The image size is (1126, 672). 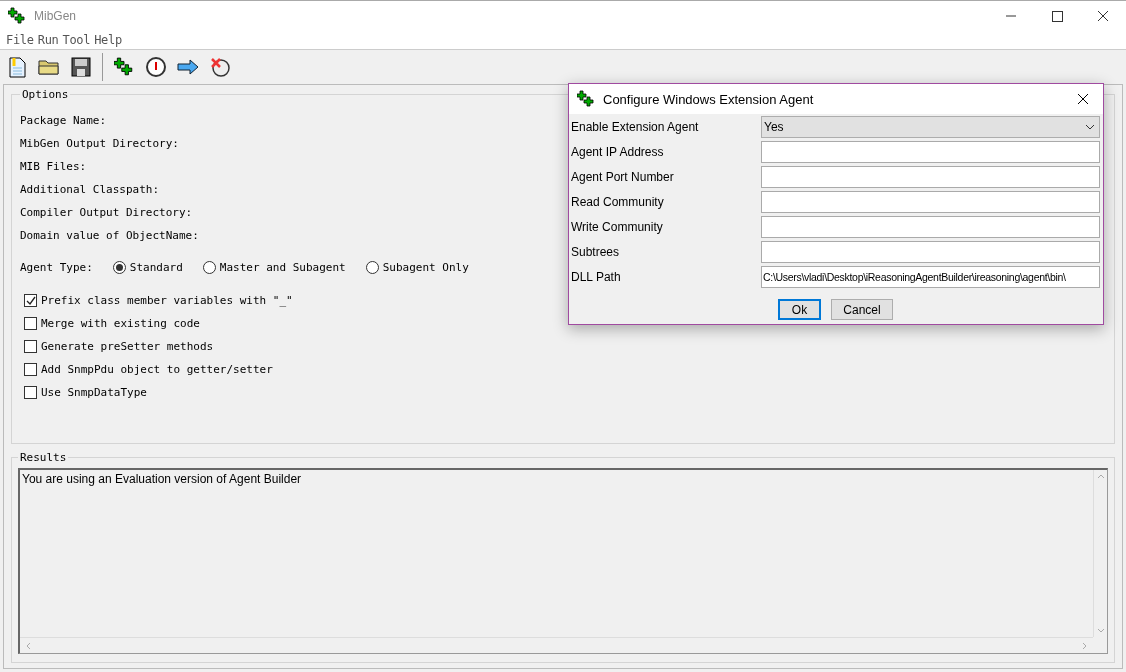 I want to click on field-label: Write Community, so click(x=617, y=226).